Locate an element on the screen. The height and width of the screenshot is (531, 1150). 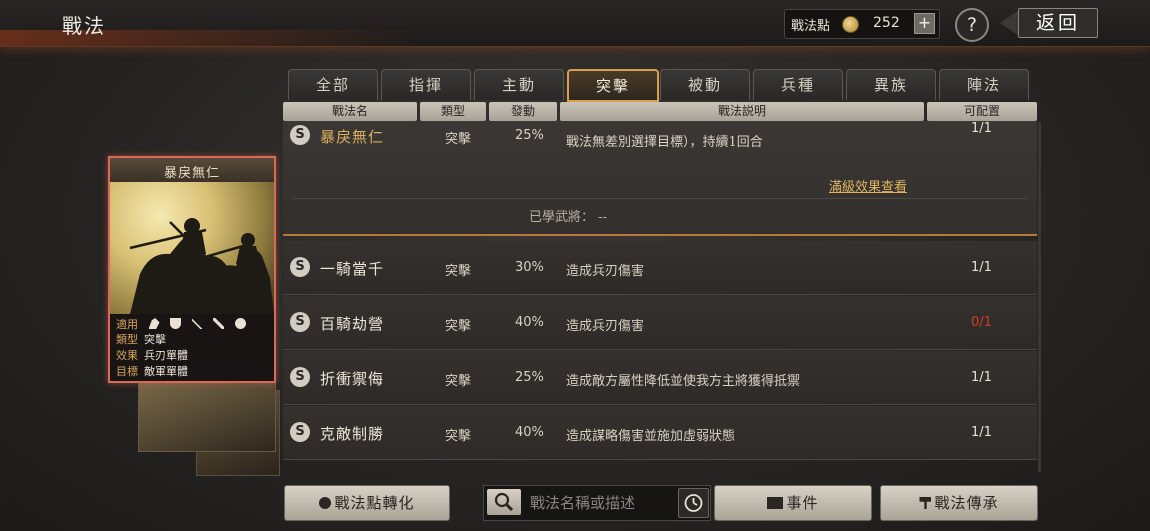
tactic-points-value: 252 is located at coordinates (886, 23).